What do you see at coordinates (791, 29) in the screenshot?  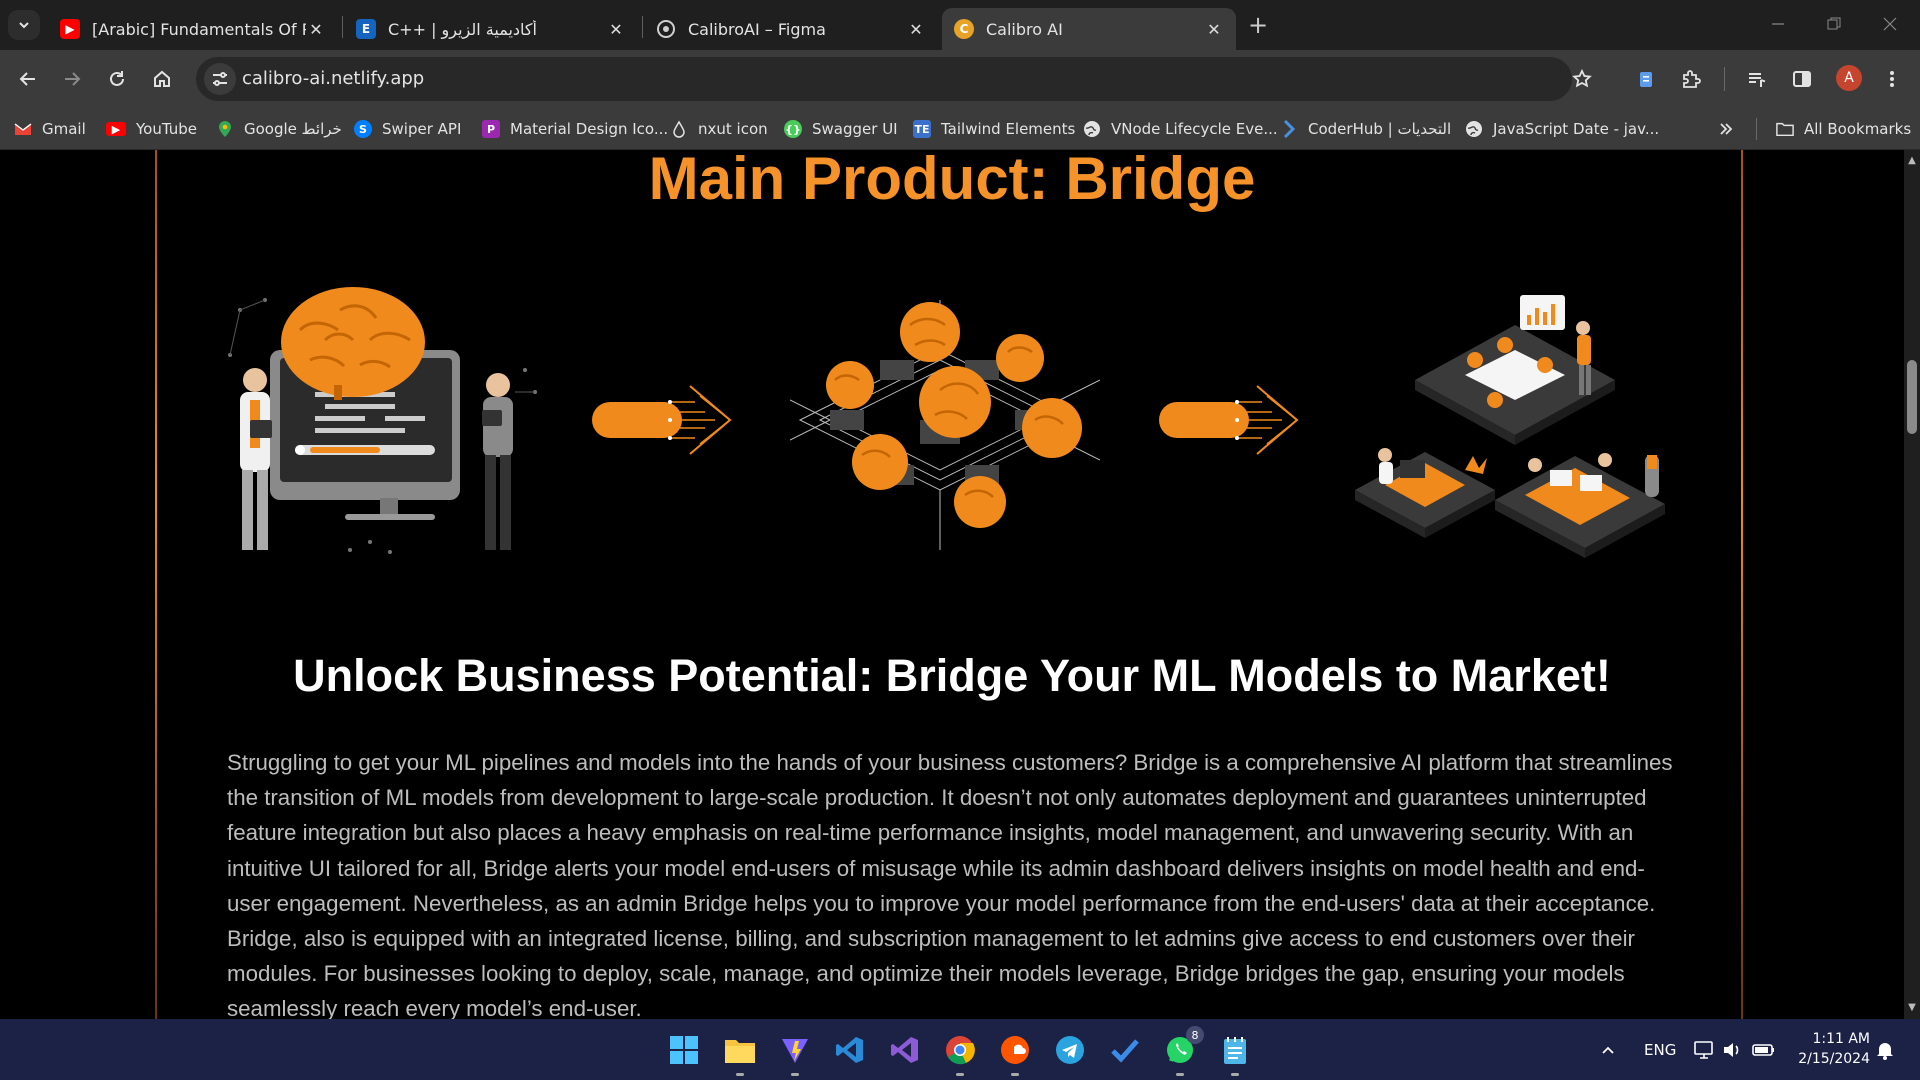 I see `tab-figma: CalibroAI – Figma ✕` at bounding box center [791, 29].